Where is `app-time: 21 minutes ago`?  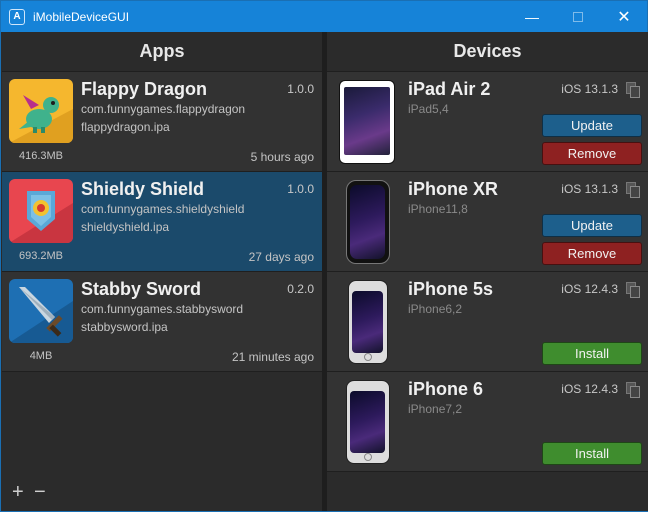
app-time: 21 minutes ago is located at coordinates (272, 357).